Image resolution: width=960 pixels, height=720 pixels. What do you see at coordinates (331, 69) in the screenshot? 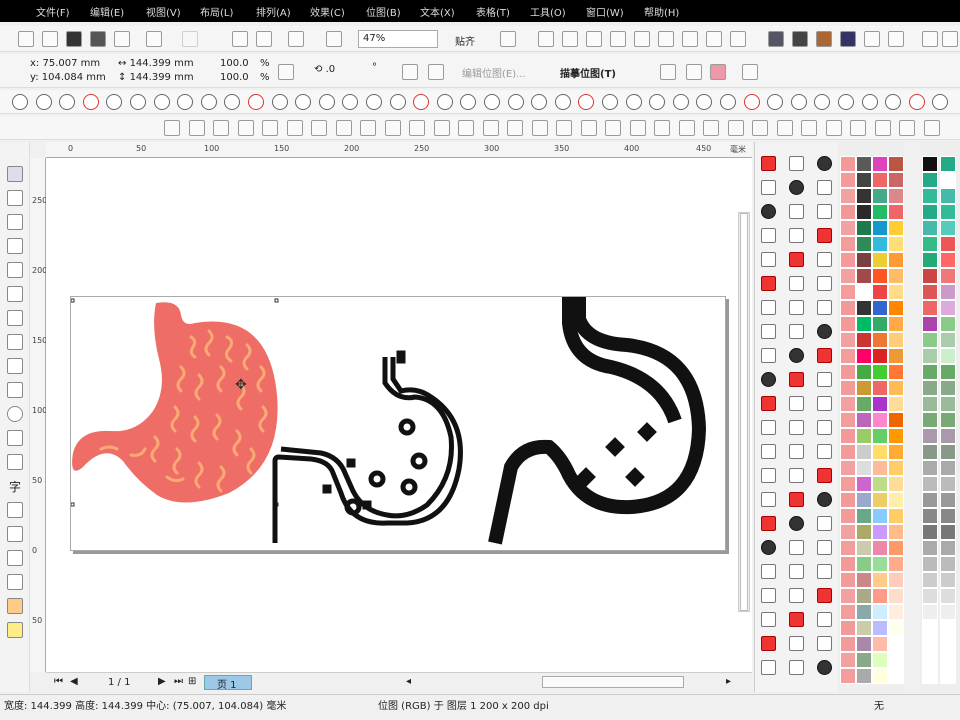
I see `rotation-field: .0` at bounding box center [331, 69].